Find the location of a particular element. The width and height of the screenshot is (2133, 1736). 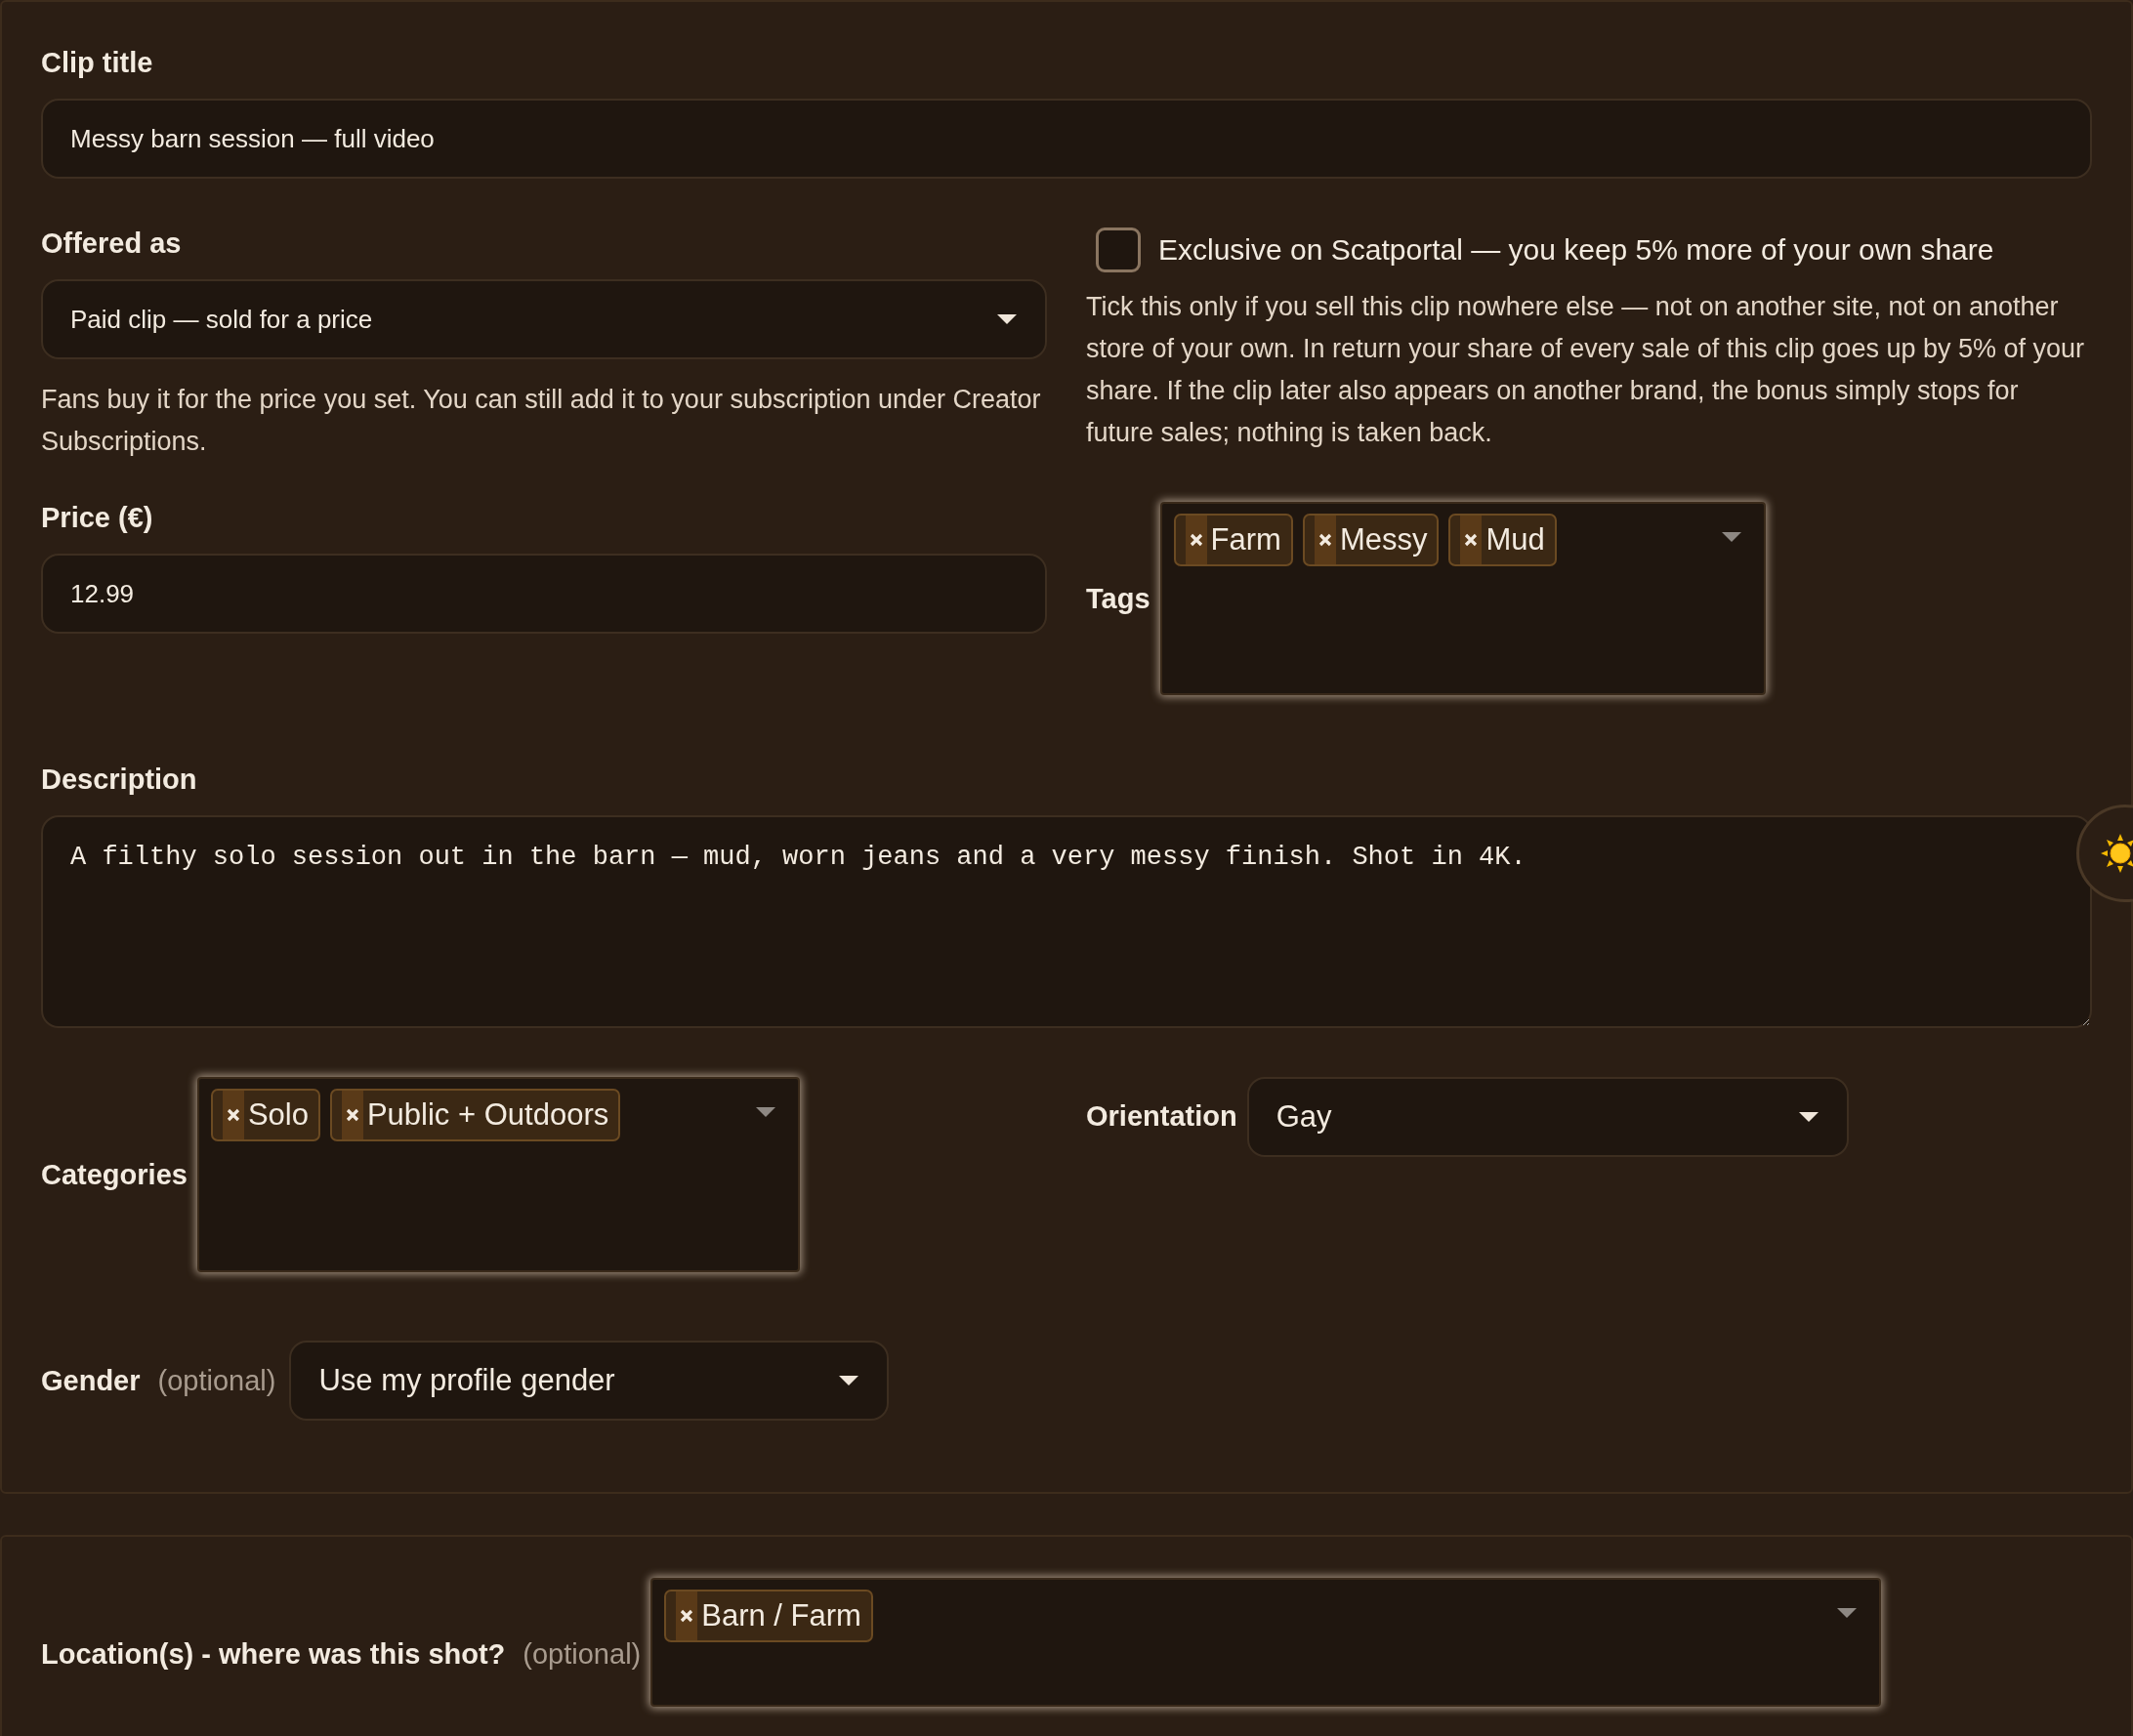

tag-chip: Mud is located at coordinates (1502, 540).